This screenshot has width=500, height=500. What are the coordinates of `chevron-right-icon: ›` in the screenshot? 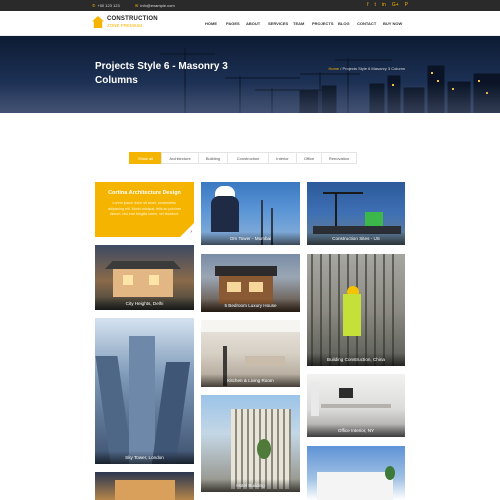 It's located at (191, 232).